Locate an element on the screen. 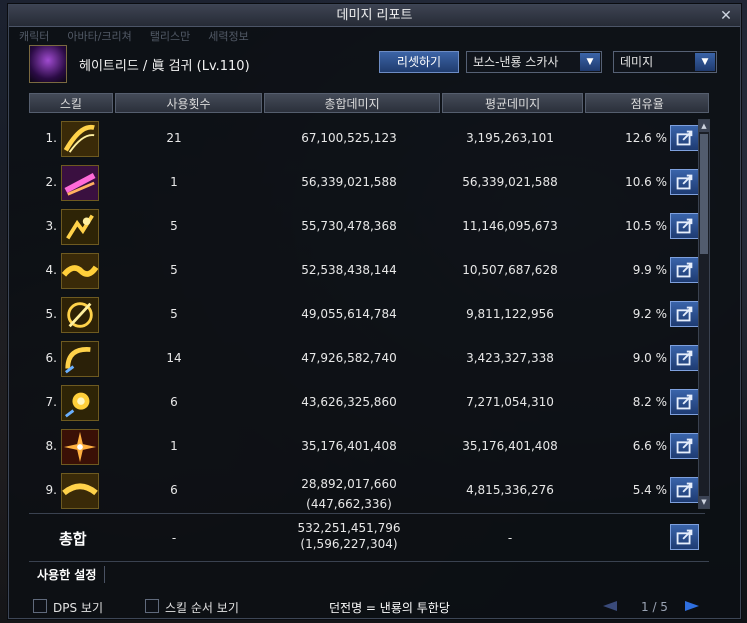  summary-label: 총합 is located at coordinates (73, 539).